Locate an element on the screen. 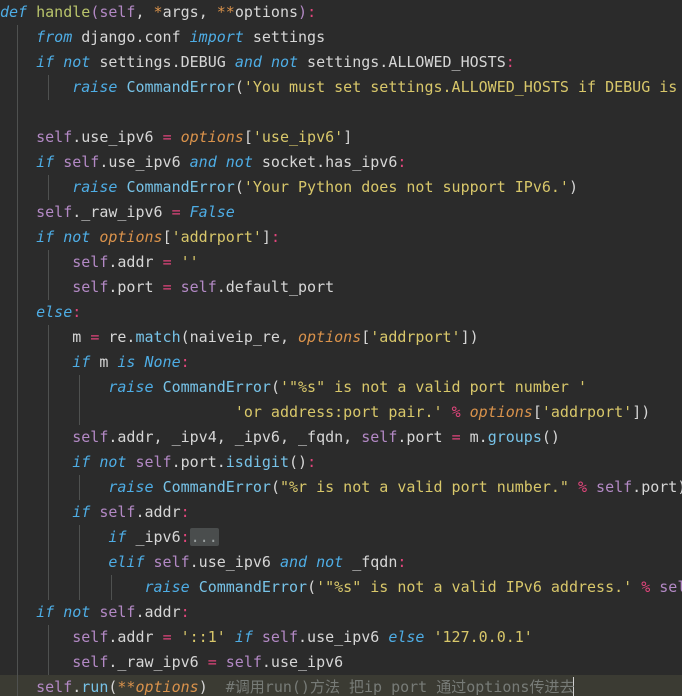  code-token: _ipv6 is located at coordinates (153, 537).